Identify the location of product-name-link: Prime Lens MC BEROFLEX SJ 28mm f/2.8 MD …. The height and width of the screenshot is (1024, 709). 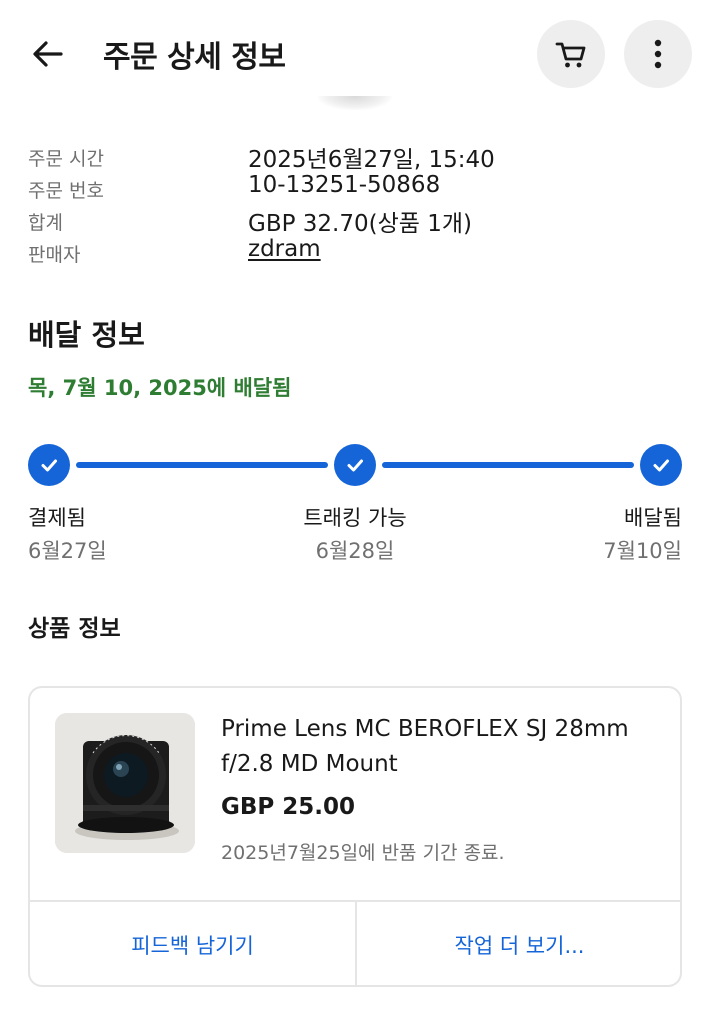
(441, 747).